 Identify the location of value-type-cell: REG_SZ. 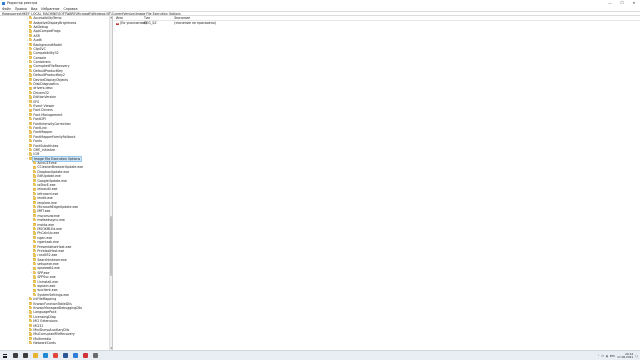
(150, 22).